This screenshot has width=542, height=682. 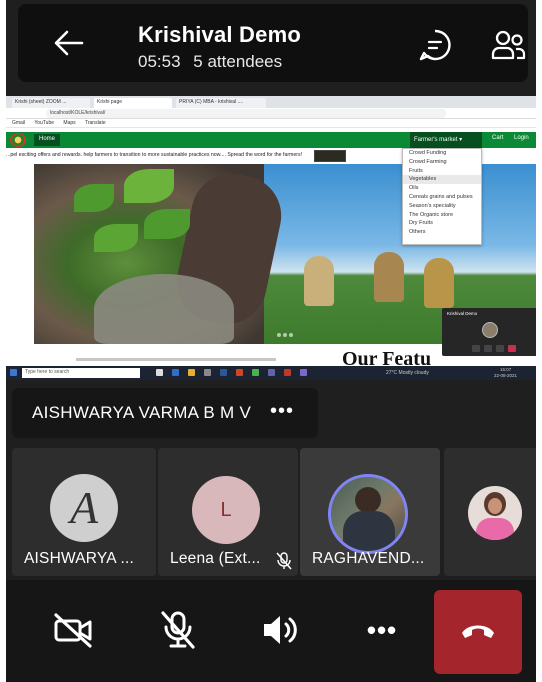 I want to click on glove, so click(x=164, y=309).